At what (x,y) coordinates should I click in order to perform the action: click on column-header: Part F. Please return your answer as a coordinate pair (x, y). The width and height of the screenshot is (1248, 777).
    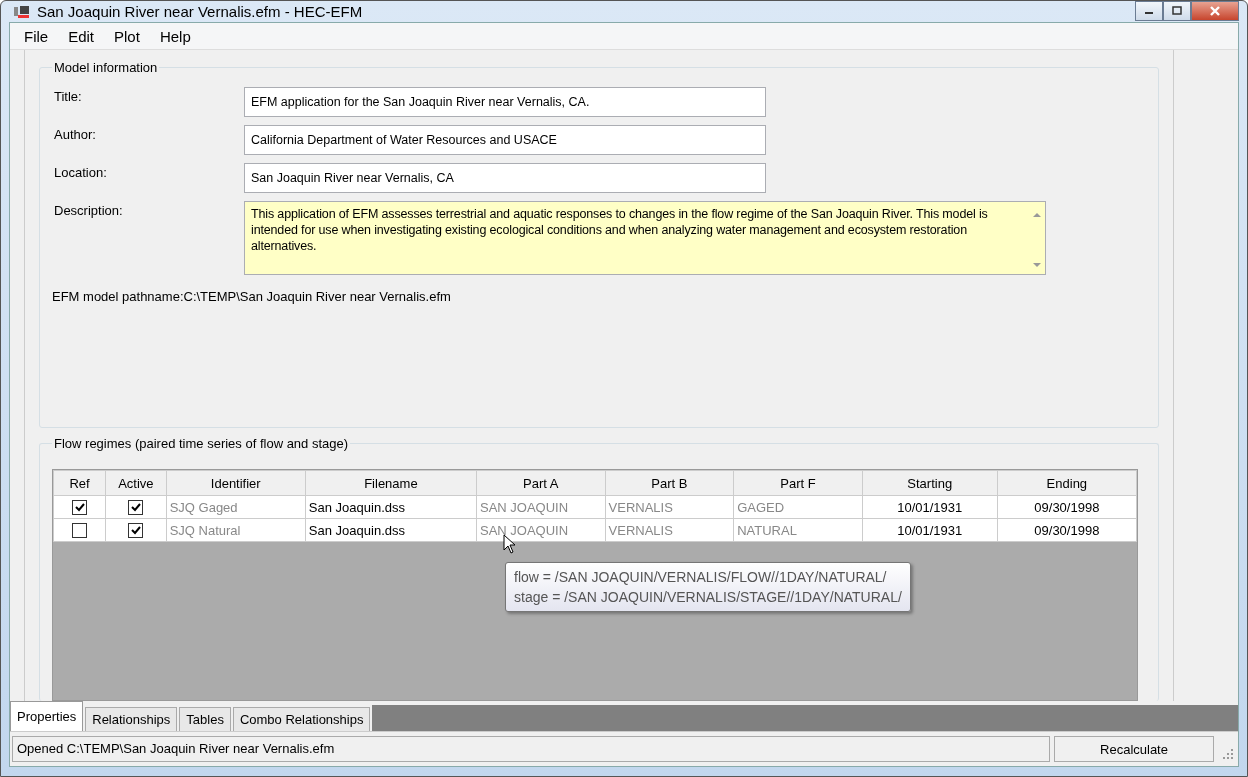
    Looking at the image, I should click on (798, 483).